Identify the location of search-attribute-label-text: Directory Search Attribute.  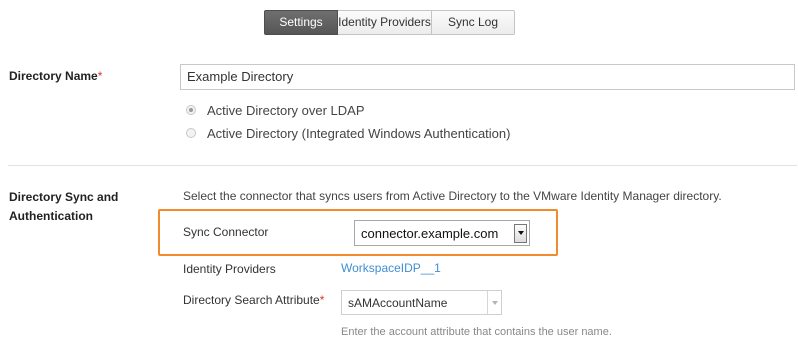
(251, 300).